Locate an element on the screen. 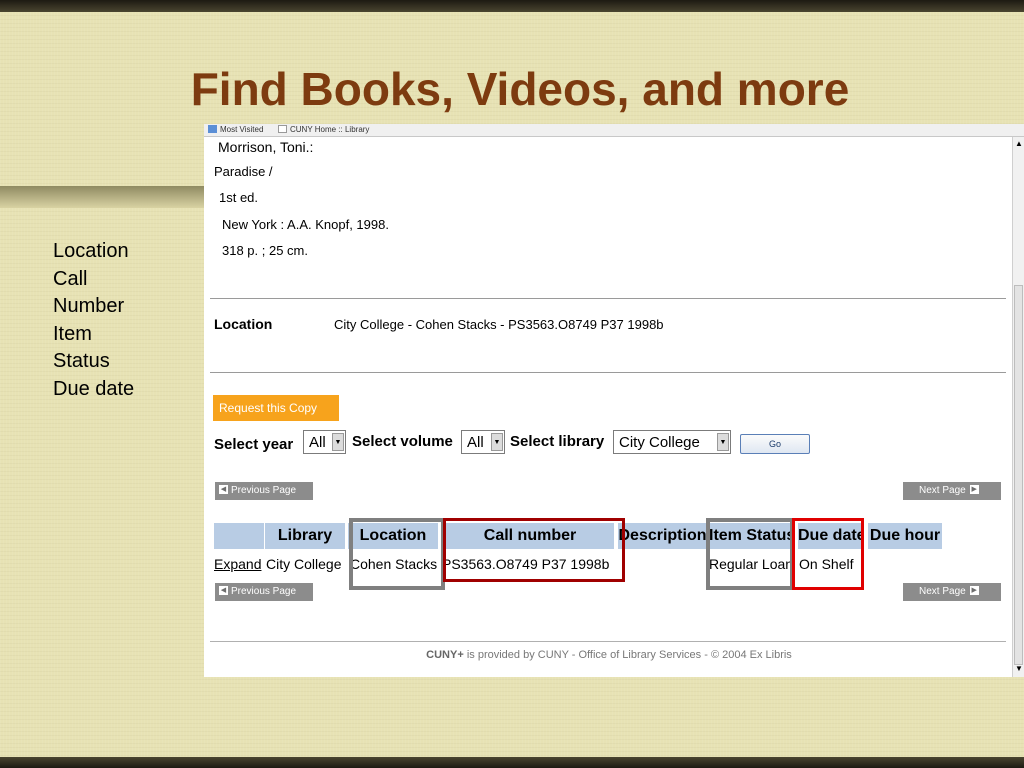 This screenshot has width=1024, height=768. due-date-highlight is located at coordinates (828, 554).